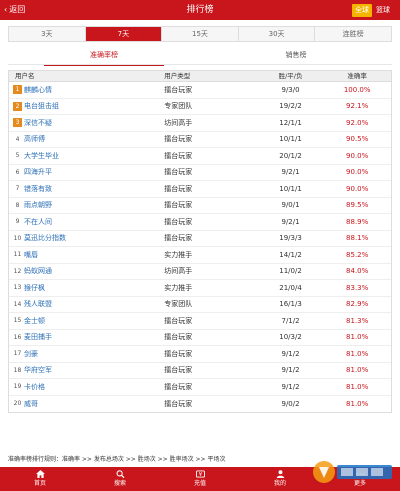  Describe the element at coordinates (38, 222) in the screenshot. I see `user-name-link: 不在人间` at that location.